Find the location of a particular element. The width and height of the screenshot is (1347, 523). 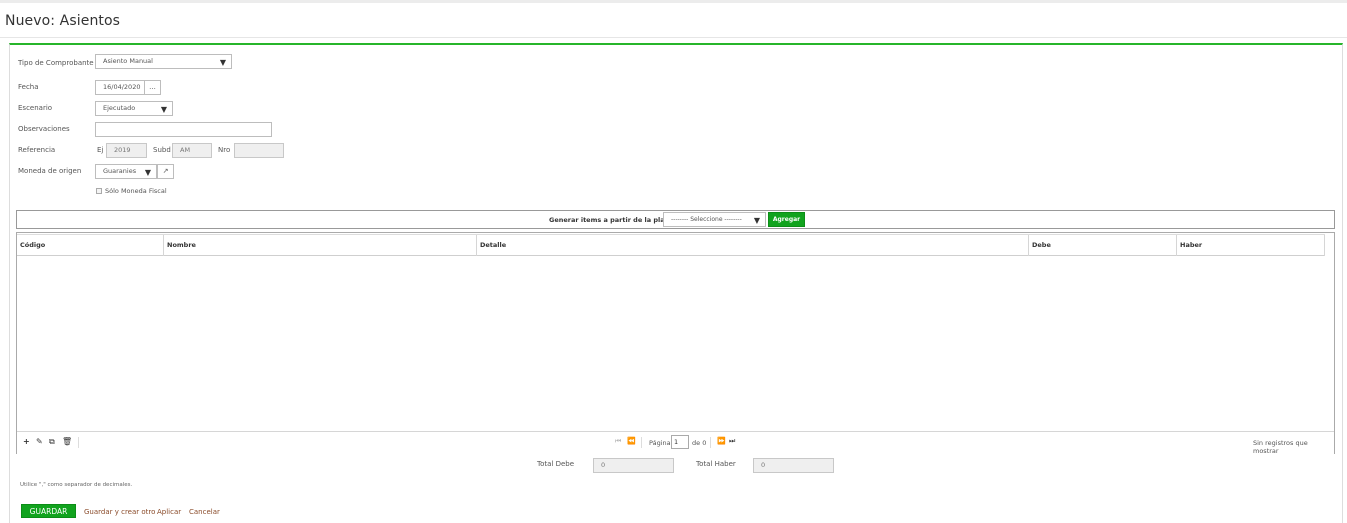

delete-icon: 🗑 is located at coordinates (67, 441).